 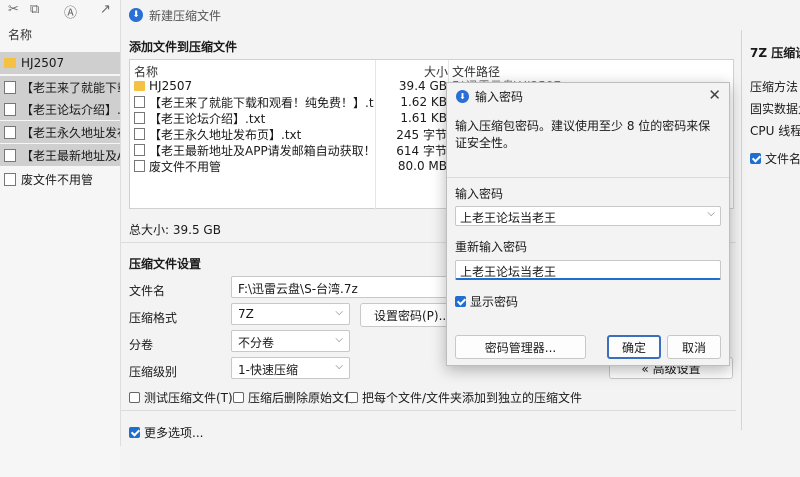 What do you see at coordinates (770, 230) in the screenshot?
I see `7z-settings-panel: 7Z 压缩设置 压缩方法 固实数据大小 CPU 线程数 文件名加` at bounding box center [770, 230].